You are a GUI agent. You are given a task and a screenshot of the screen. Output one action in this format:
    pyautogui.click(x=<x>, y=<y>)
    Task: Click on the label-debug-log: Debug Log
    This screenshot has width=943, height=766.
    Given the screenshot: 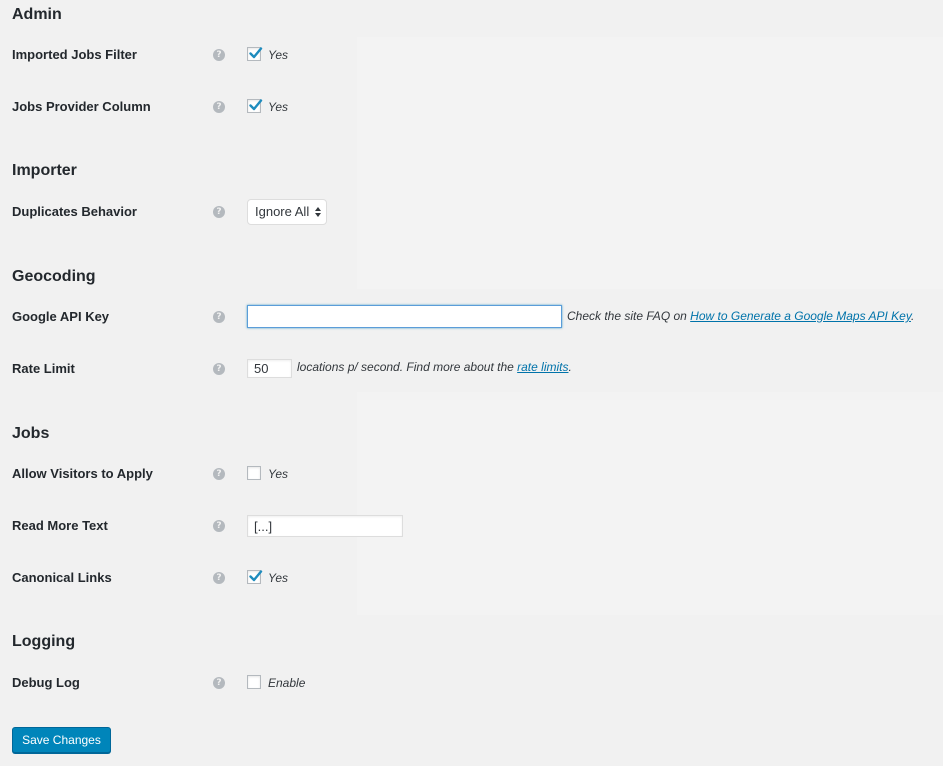 What is the action you would take?
    pyautogui.click(x=46, y=682)
    